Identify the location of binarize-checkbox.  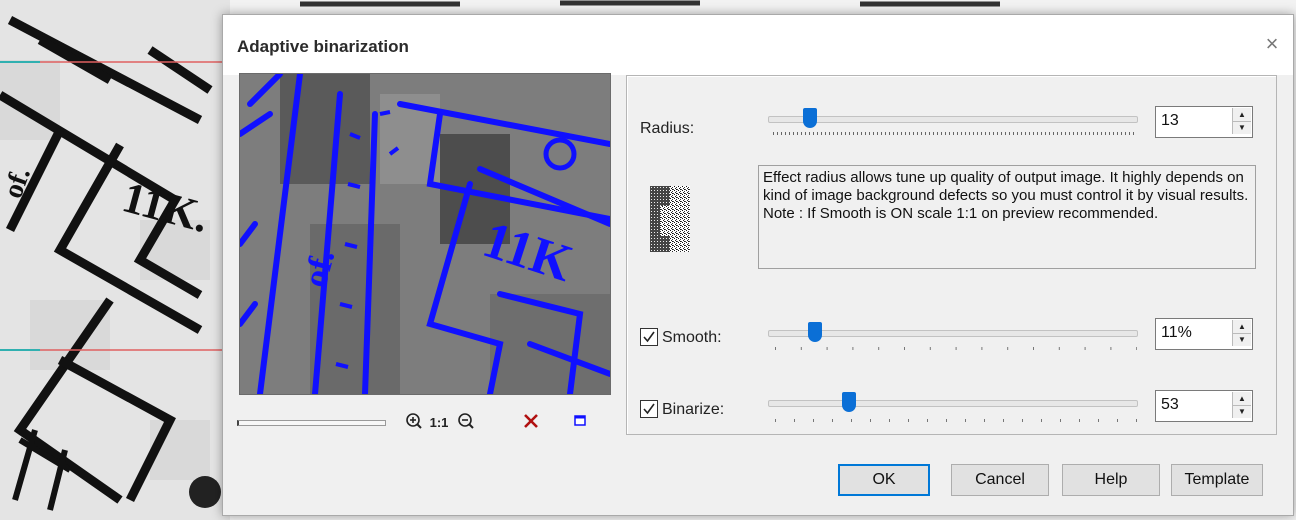
(649, 409).